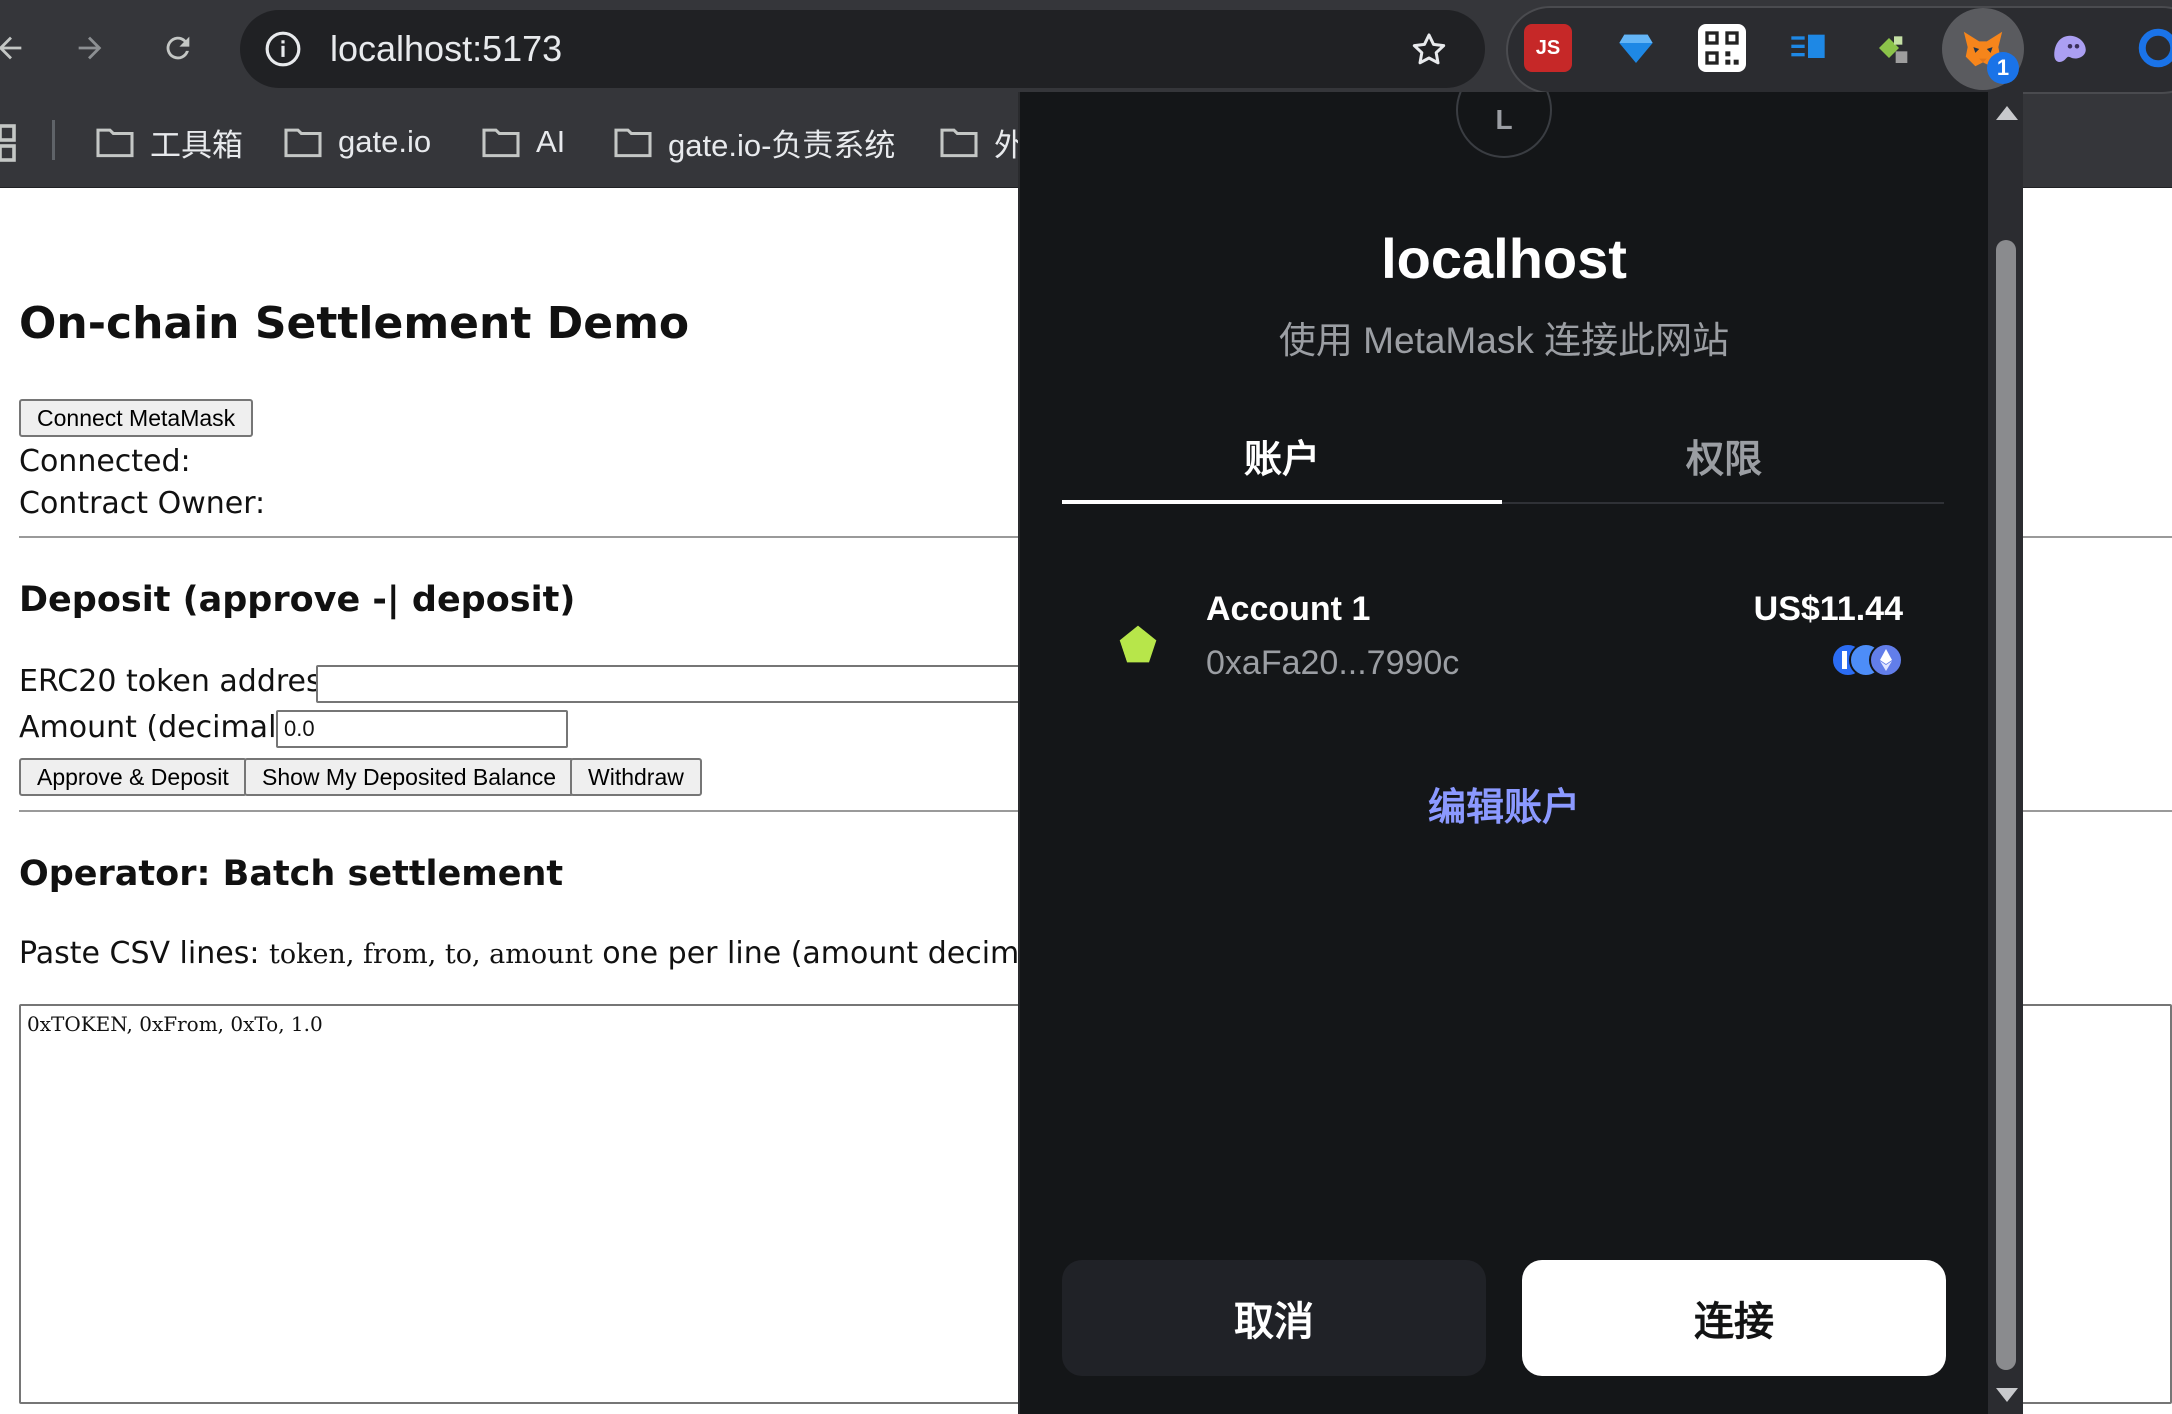 Image resolution: width=2172 pixels, height=1414 pixels. What do you see at coordinates (53, 140) in the screenshot?
I see `bookmarks-divider` at bounding box center [53, 140].